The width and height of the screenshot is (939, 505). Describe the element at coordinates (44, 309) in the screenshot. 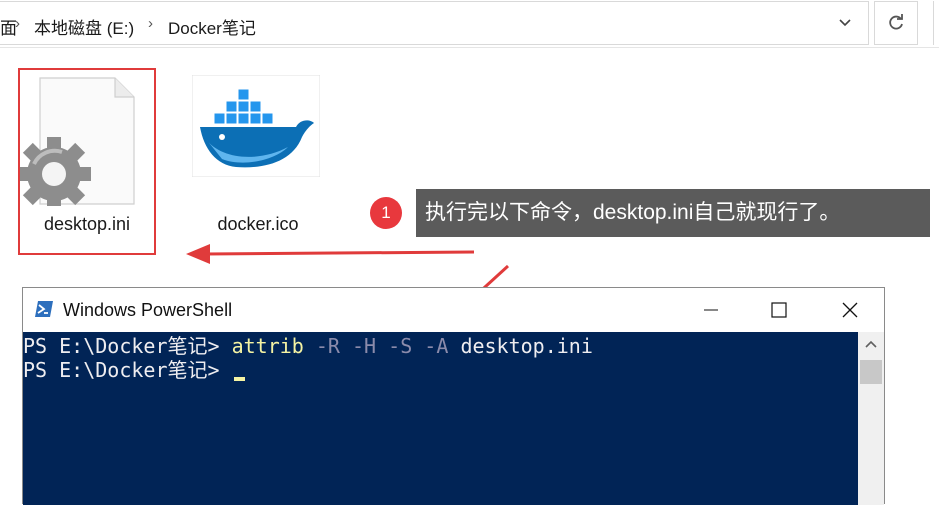

I see `powershell-icon` at that location.